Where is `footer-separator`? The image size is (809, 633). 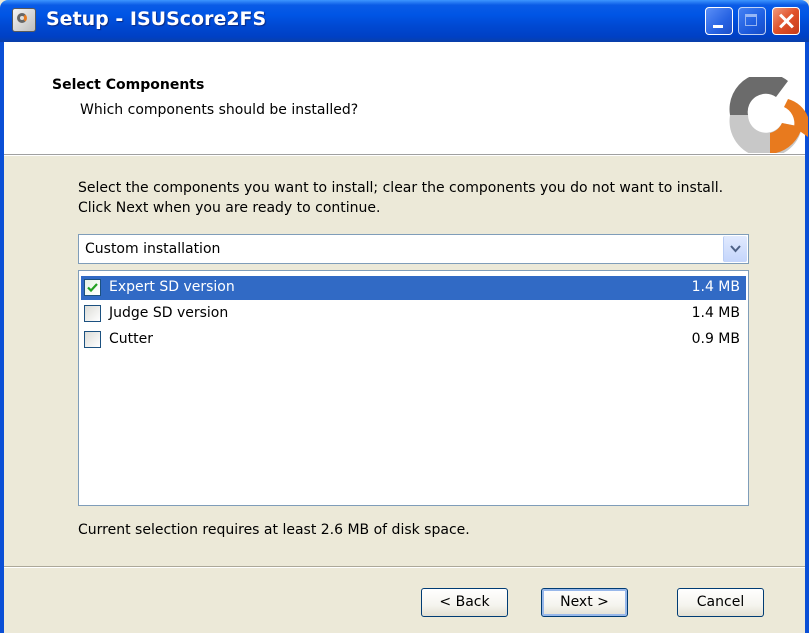
footer-separator is located at coordinates (404, 567).